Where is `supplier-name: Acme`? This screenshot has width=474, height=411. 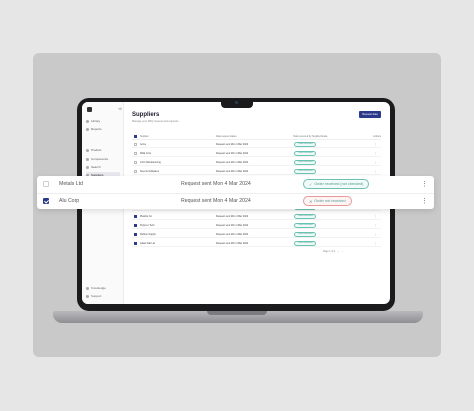 supplier-name: Acme is located at coordinates (143, 144).